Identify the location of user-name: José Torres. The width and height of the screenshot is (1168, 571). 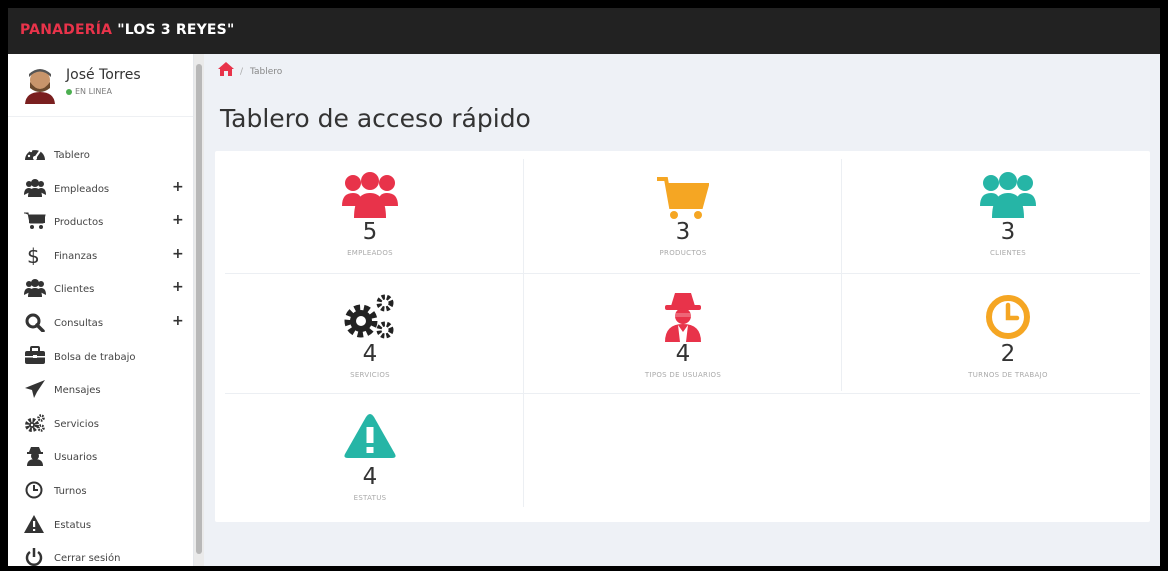
(103, 75).